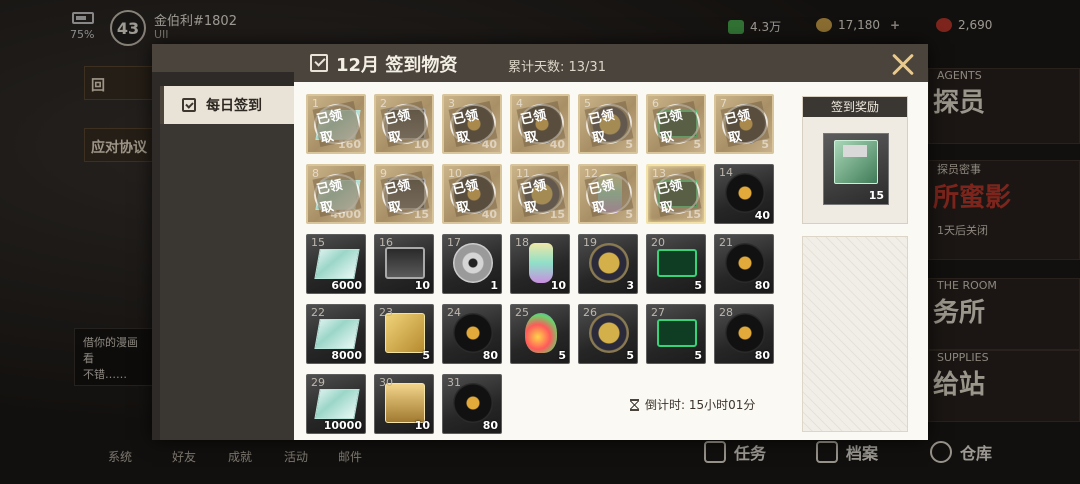 This screenshot has height=484, width=1080. What do you see at coordinates (189, 105) in the screenshot?
I see `calendar-check-icon` at bounding box center [189, 105].